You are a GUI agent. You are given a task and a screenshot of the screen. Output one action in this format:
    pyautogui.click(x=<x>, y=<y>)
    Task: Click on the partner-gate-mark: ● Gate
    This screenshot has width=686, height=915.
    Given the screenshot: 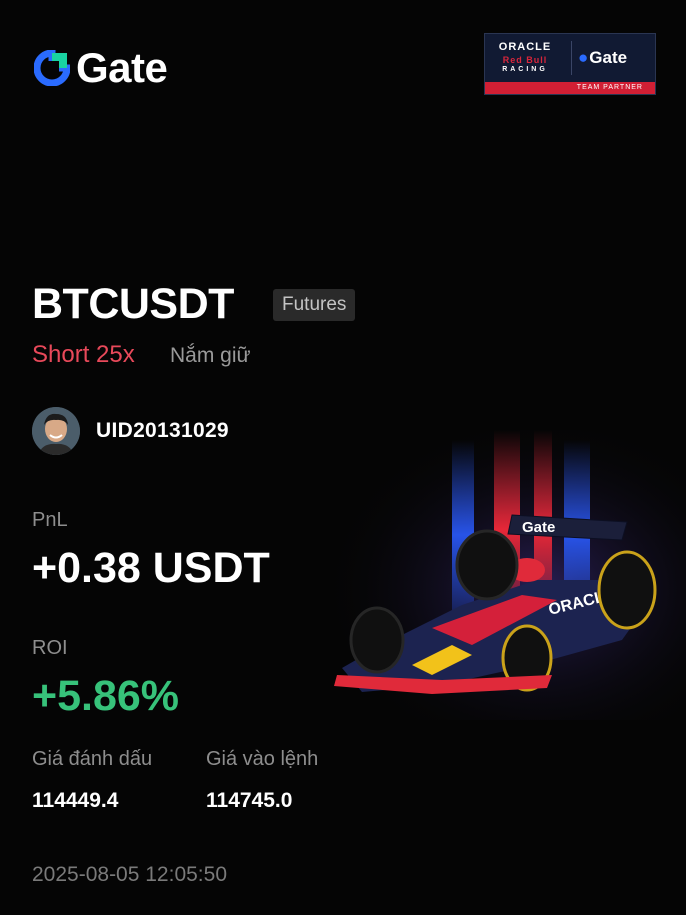 What is the action you would take?
    pyautogui.click(x=602, y=58)
    